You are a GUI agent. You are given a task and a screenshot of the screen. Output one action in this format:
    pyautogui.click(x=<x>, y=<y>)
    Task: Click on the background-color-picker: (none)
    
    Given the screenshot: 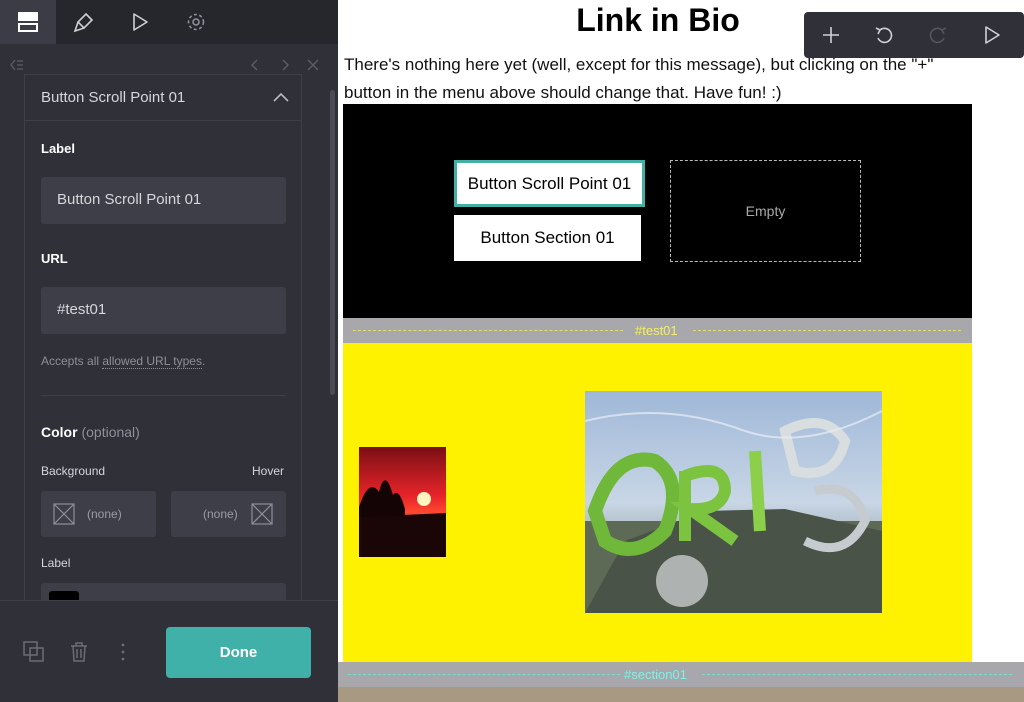 What is the action you would take?
    pyautogui.click(x=98, y=514)
    